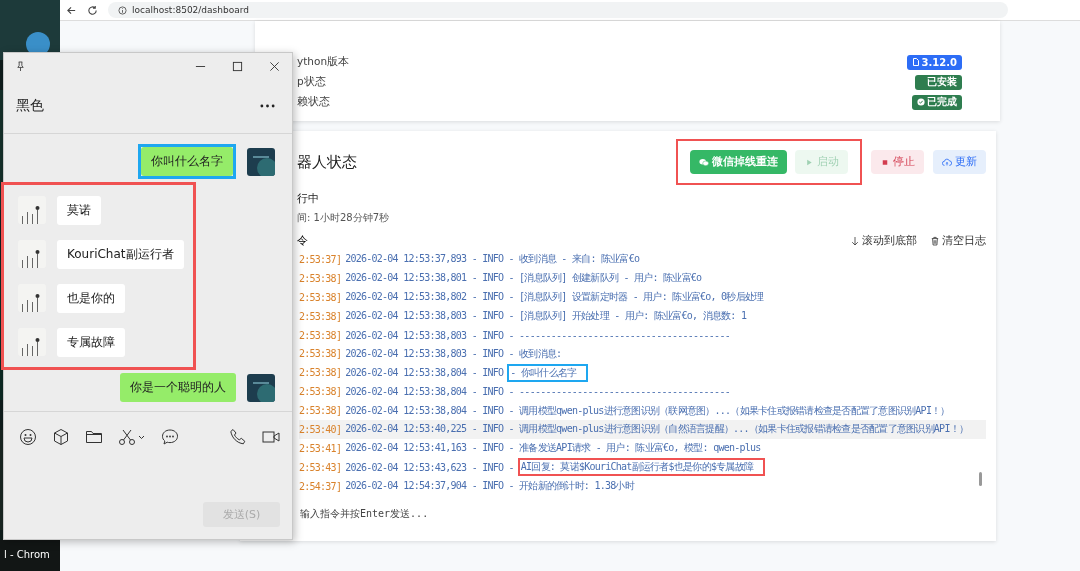  What do you see at coordinates (308, 198) in the screenshot?
I see `status-text: 行中` at bounding box center [308, 198].